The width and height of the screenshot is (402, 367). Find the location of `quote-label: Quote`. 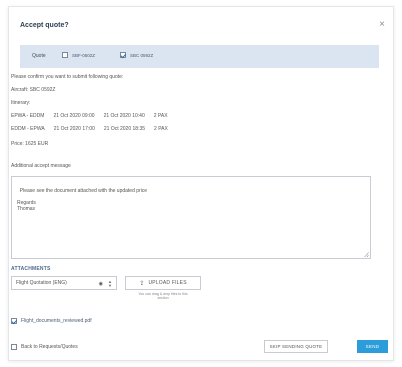

quote-label: Quote is located at coordinates (39, 56).